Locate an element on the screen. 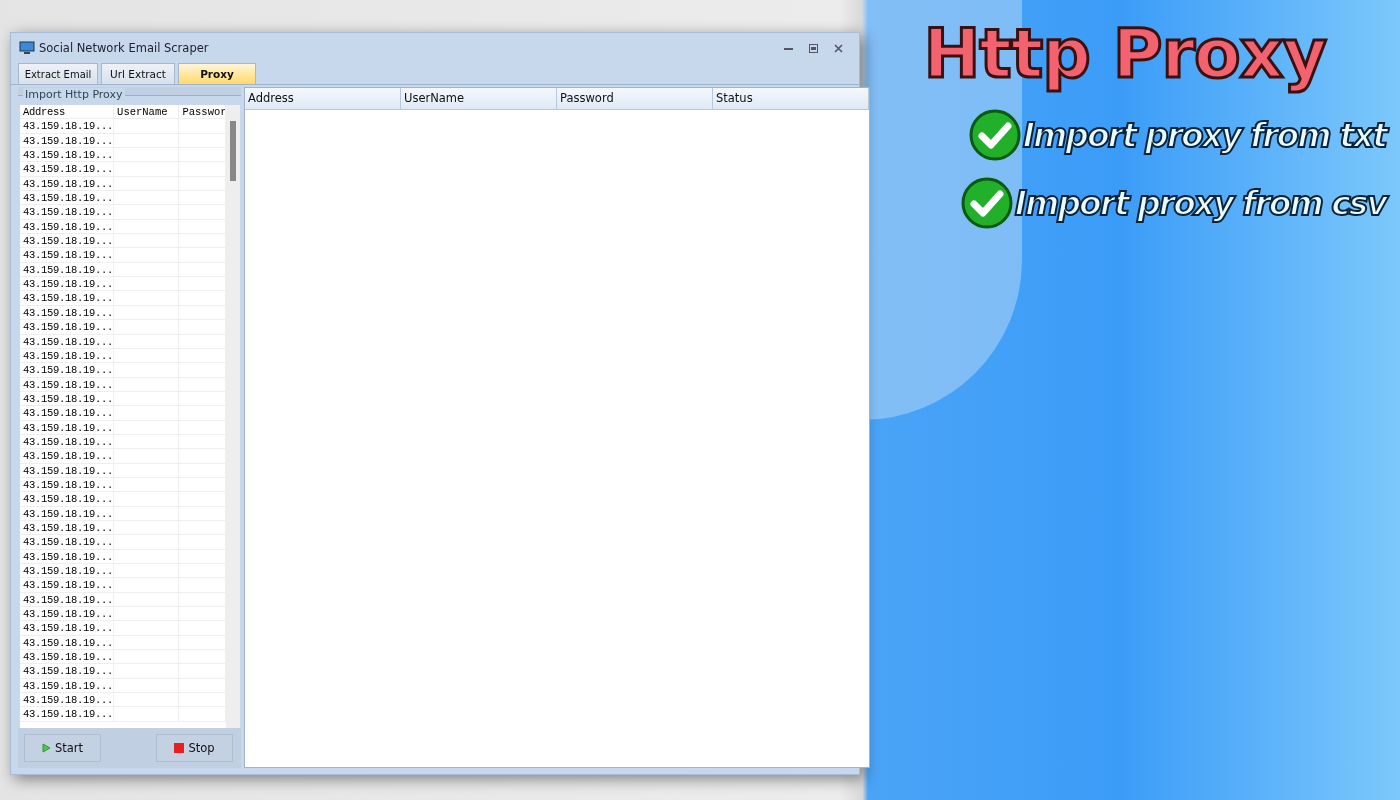 The image size is (1400, 800). tab: Proxy is located at coordinates (217, 73).